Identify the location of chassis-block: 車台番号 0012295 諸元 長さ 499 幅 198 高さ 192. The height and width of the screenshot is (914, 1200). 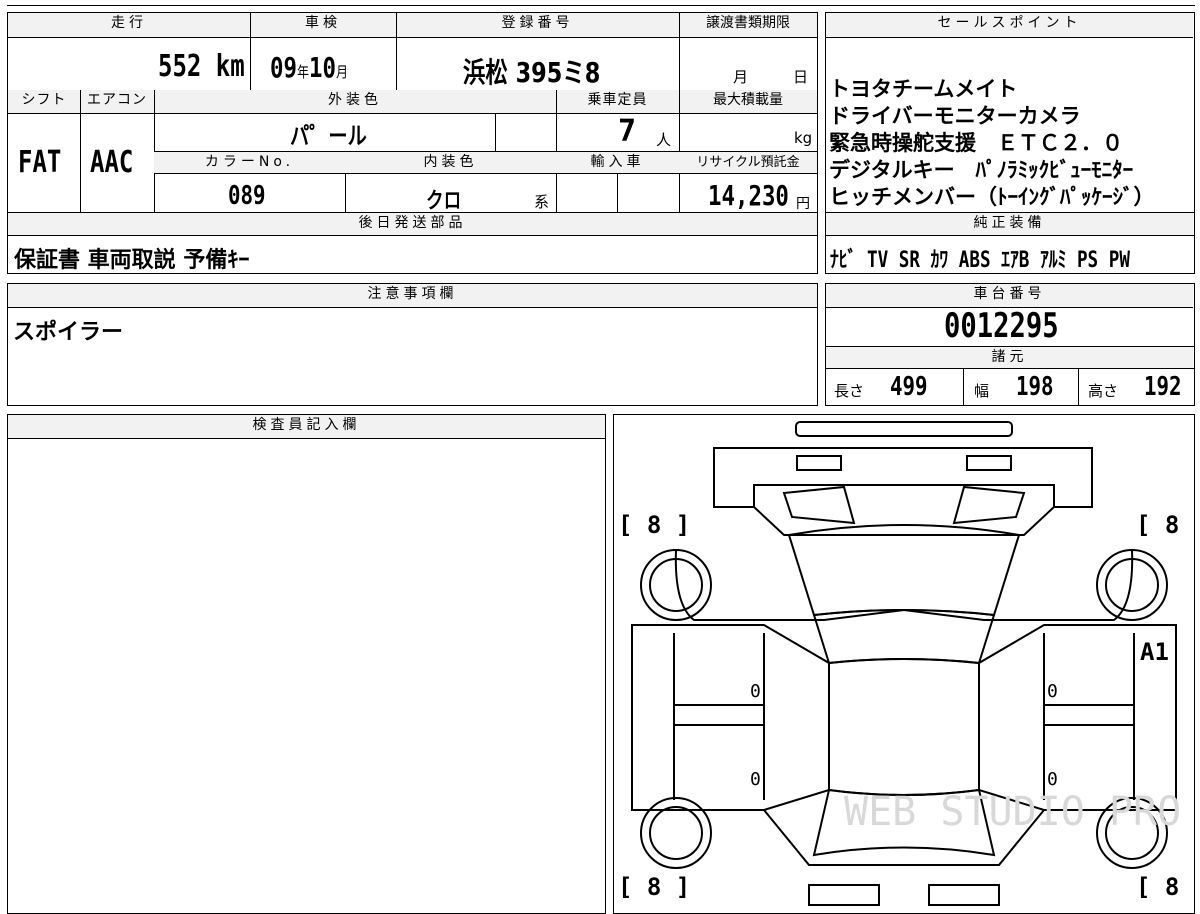
(1010, 344).